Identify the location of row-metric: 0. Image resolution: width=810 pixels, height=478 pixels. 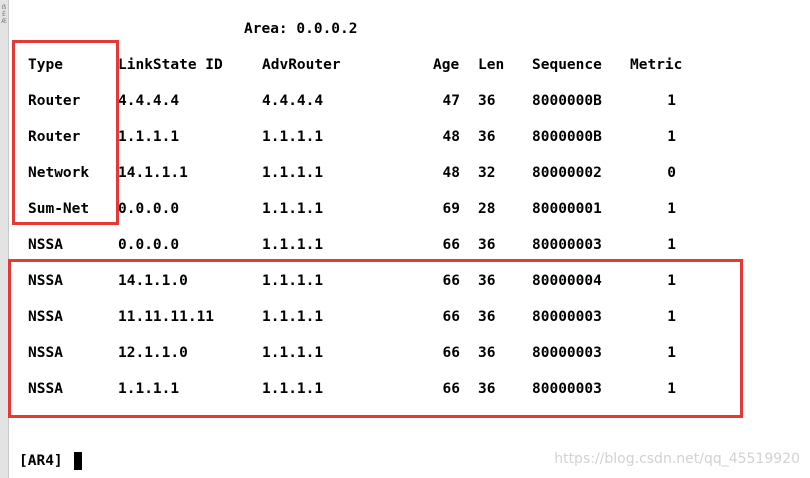
(671, 173).